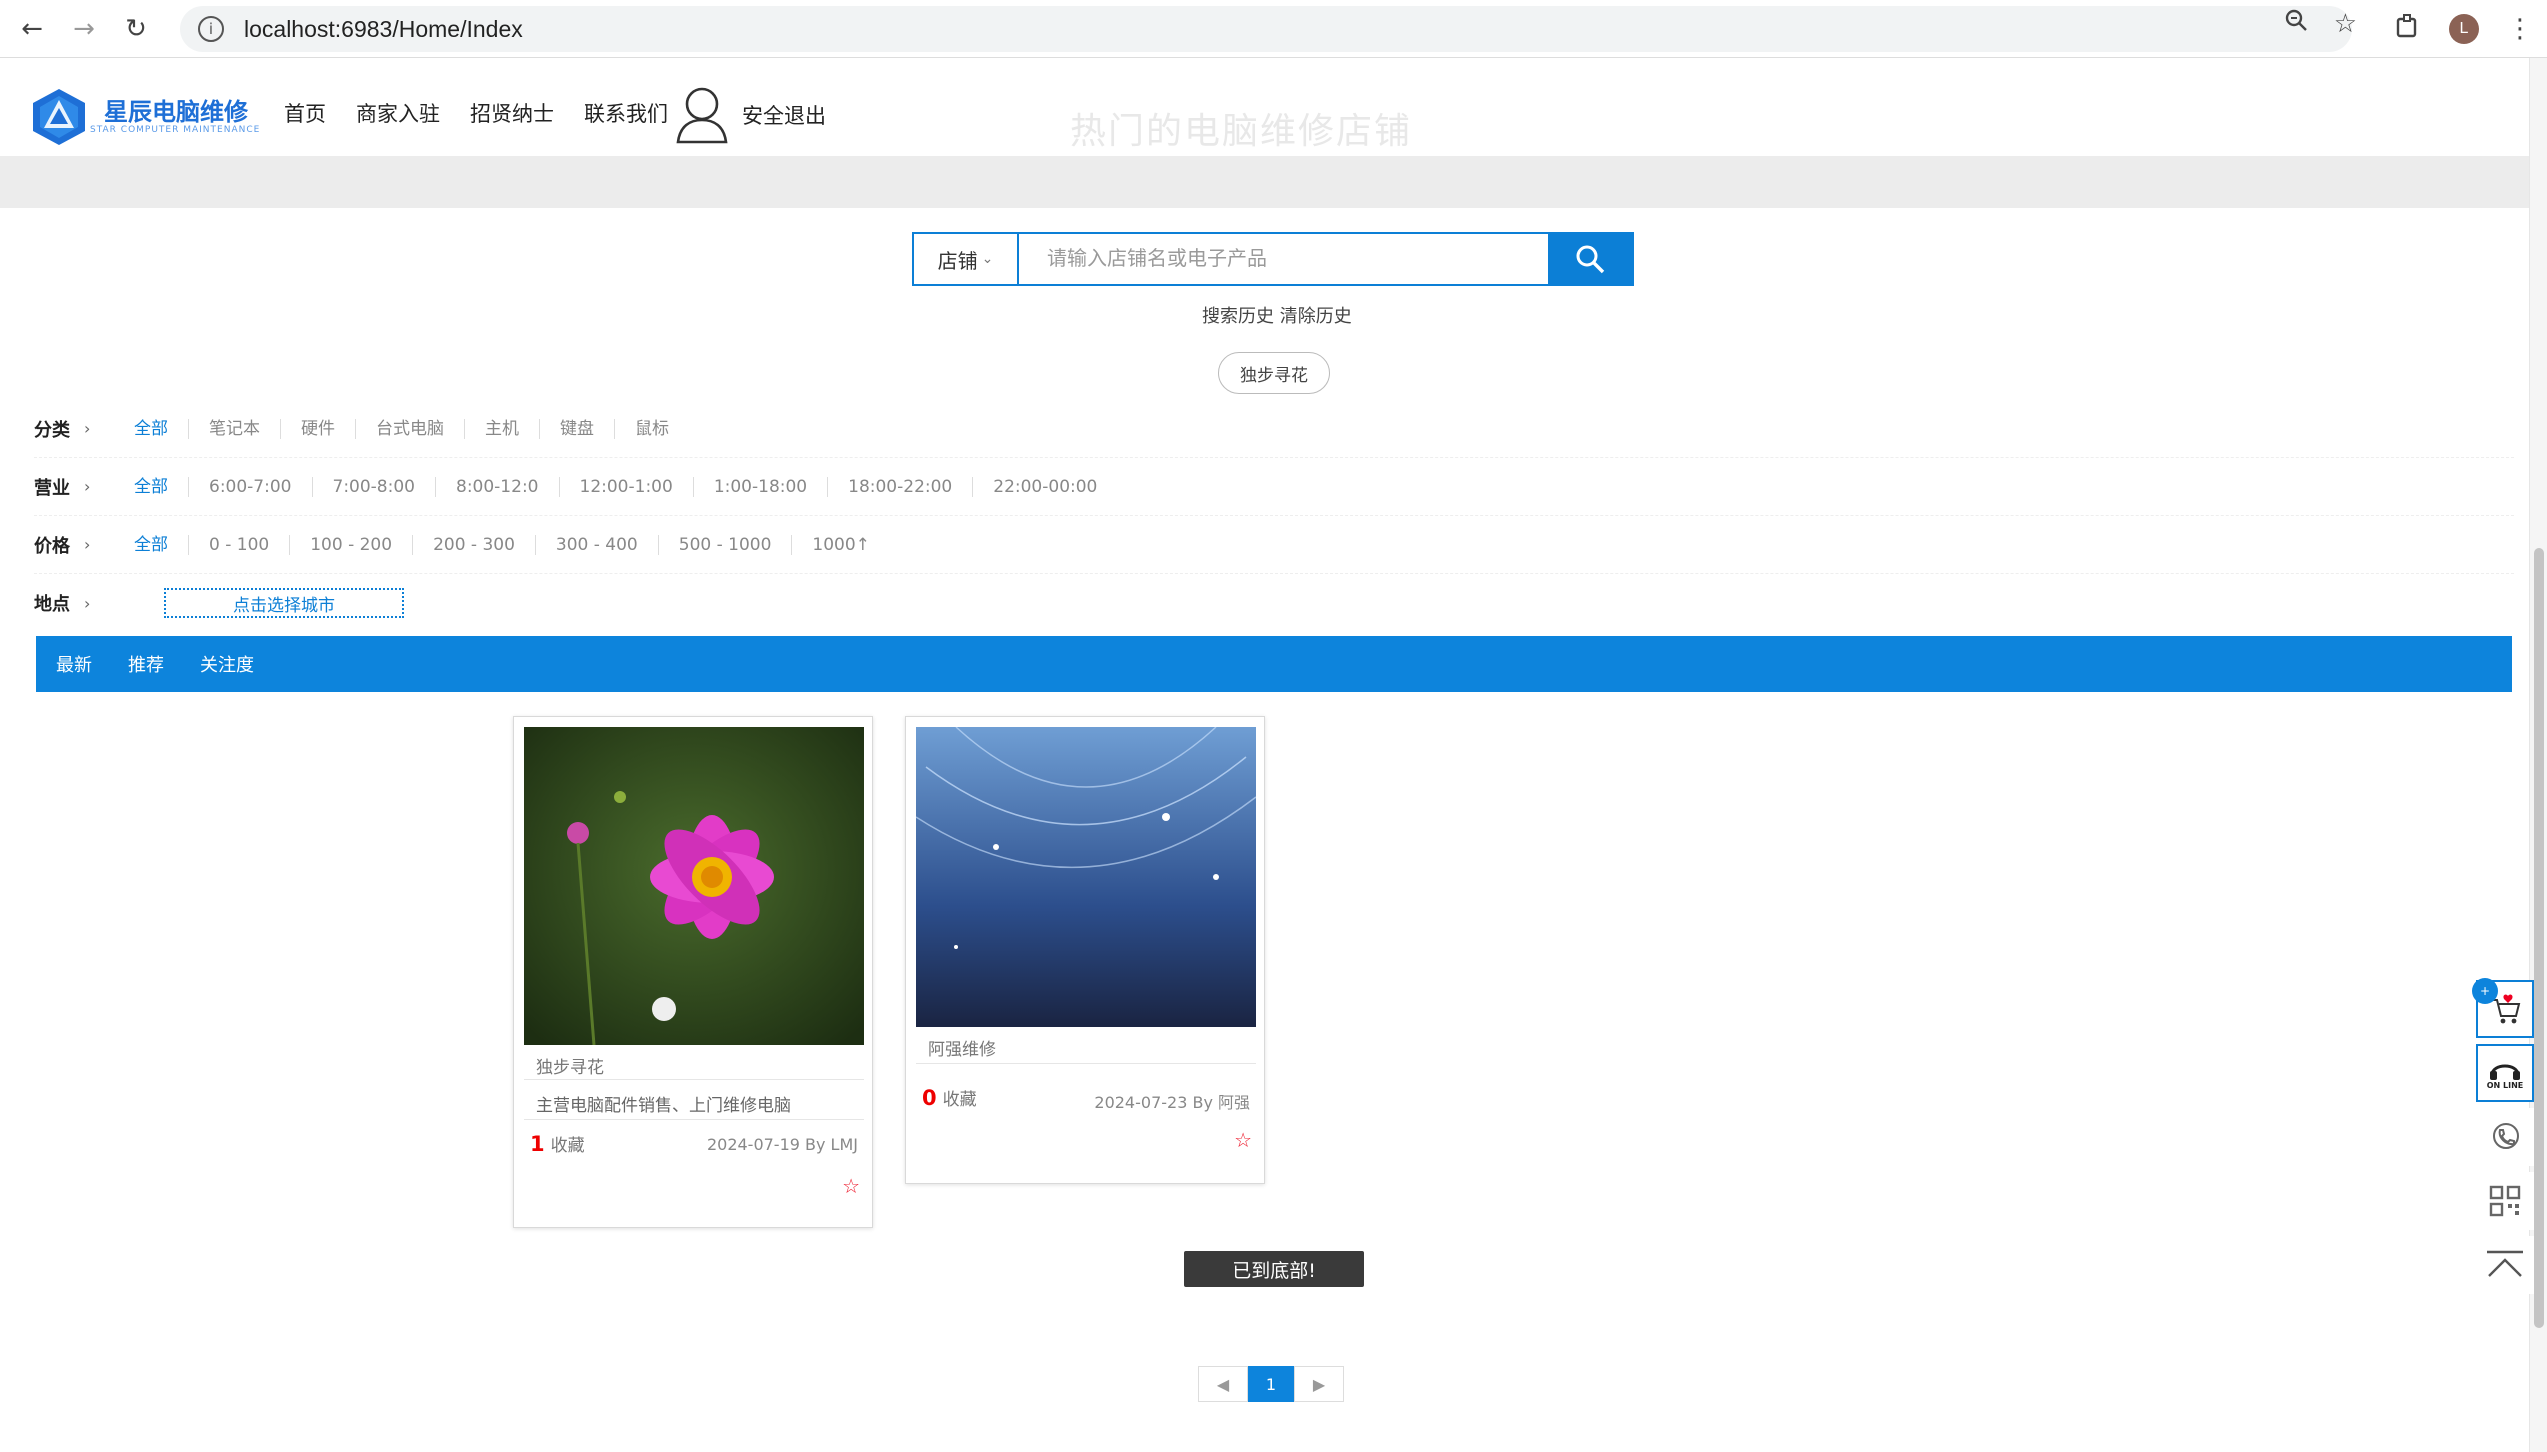 The image size is (2547, 1452). Describe the element at coordinates (234, 428) in the screenshot. I see `filter-option: 笔记本` at that location.